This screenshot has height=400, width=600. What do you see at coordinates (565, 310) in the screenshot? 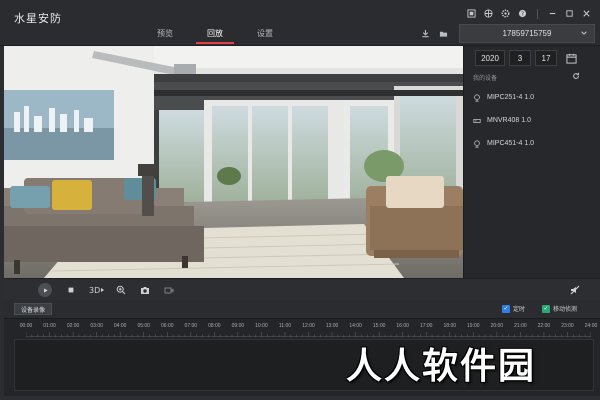
I see `motion-label: 移动侦测` at bounding box center [565, 310].